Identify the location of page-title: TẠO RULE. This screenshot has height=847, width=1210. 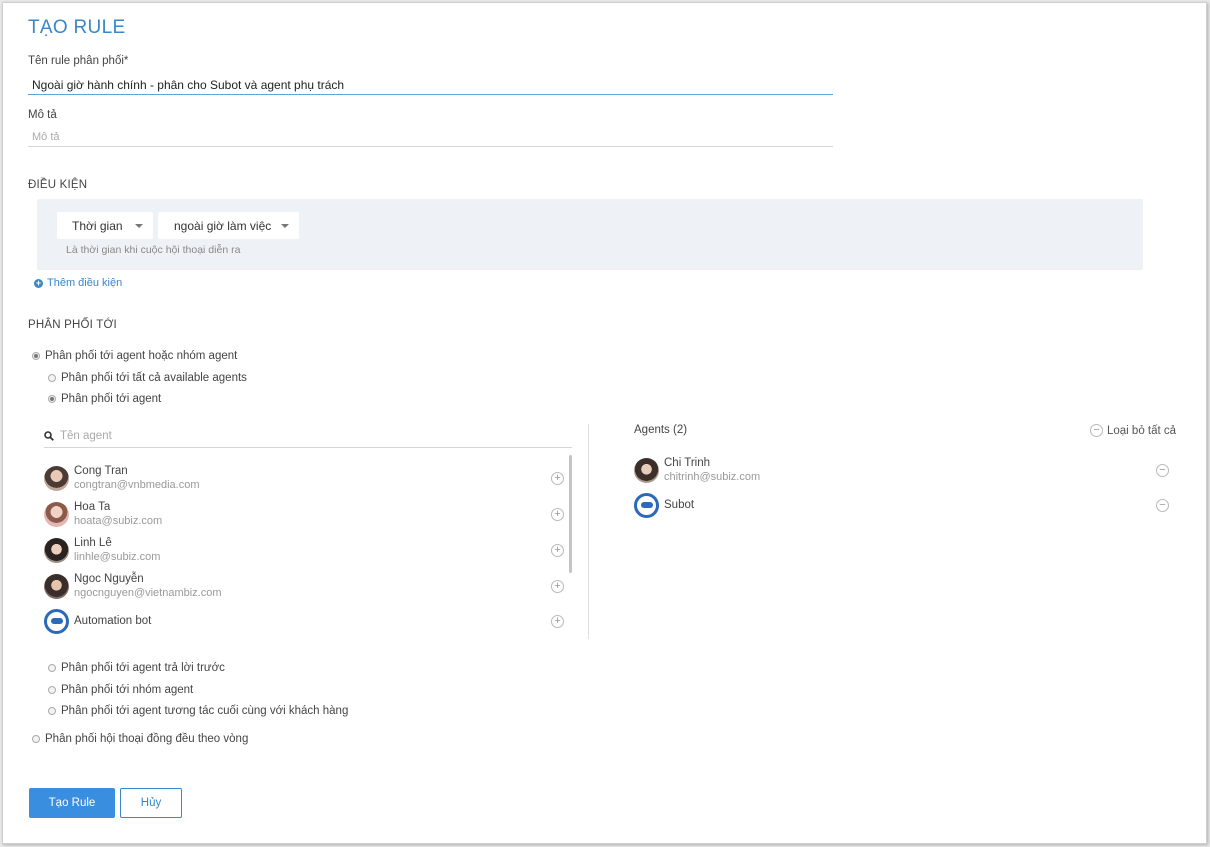
(77, 27).